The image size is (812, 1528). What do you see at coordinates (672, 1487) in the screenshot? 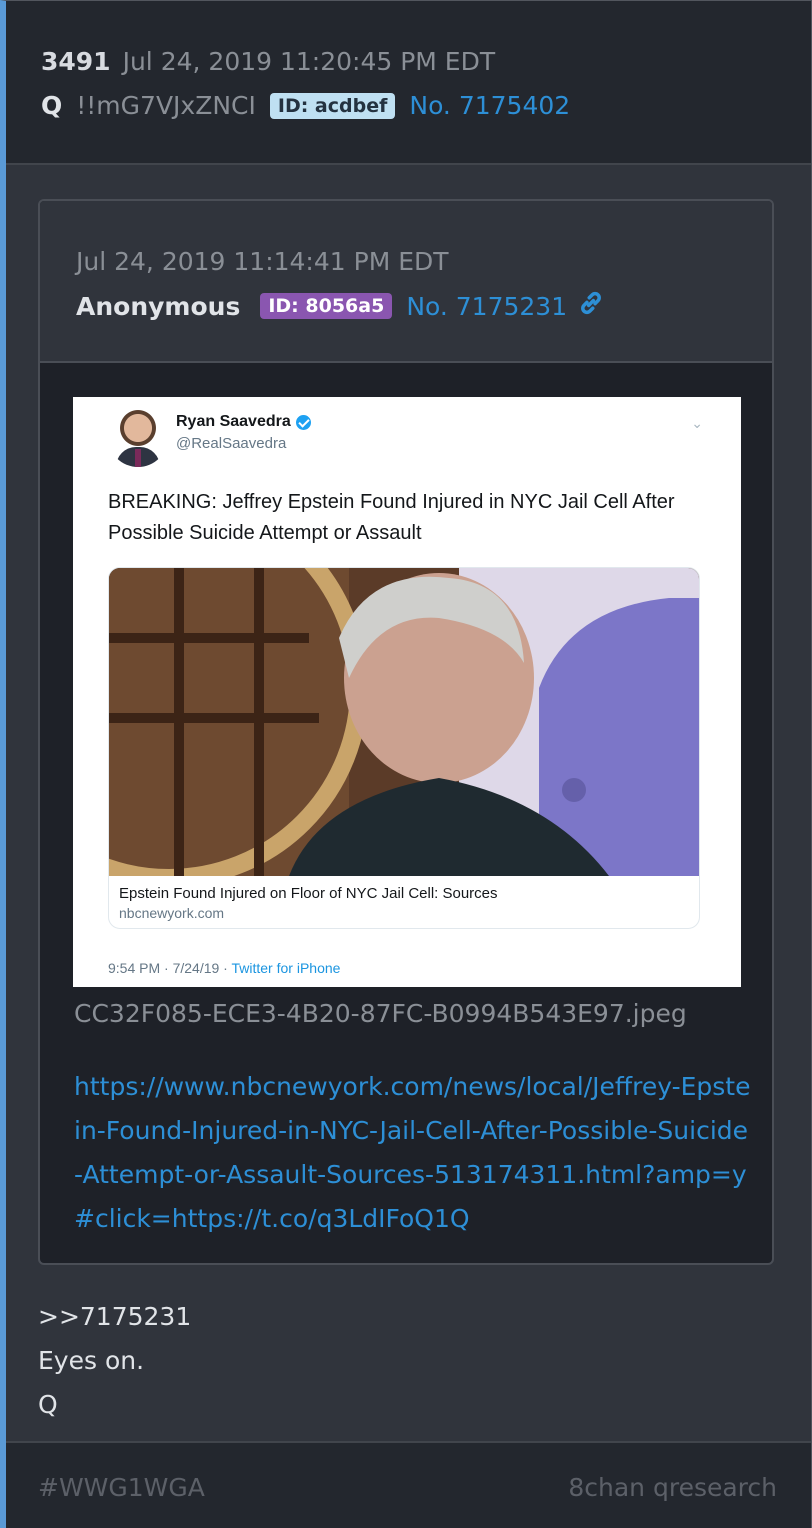
I see `board-name: 8chan qresearch` at bounding box center [672, 1487].